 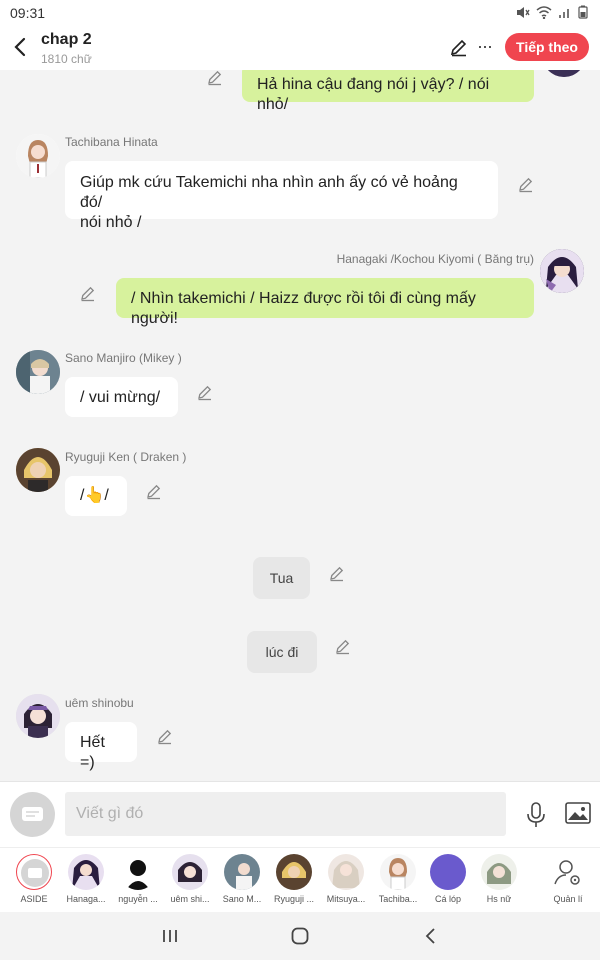 What do you see at coordinates (38, 156) in the screenshot?
I see `avatar-tachibana` at bounding box center [38, 156].